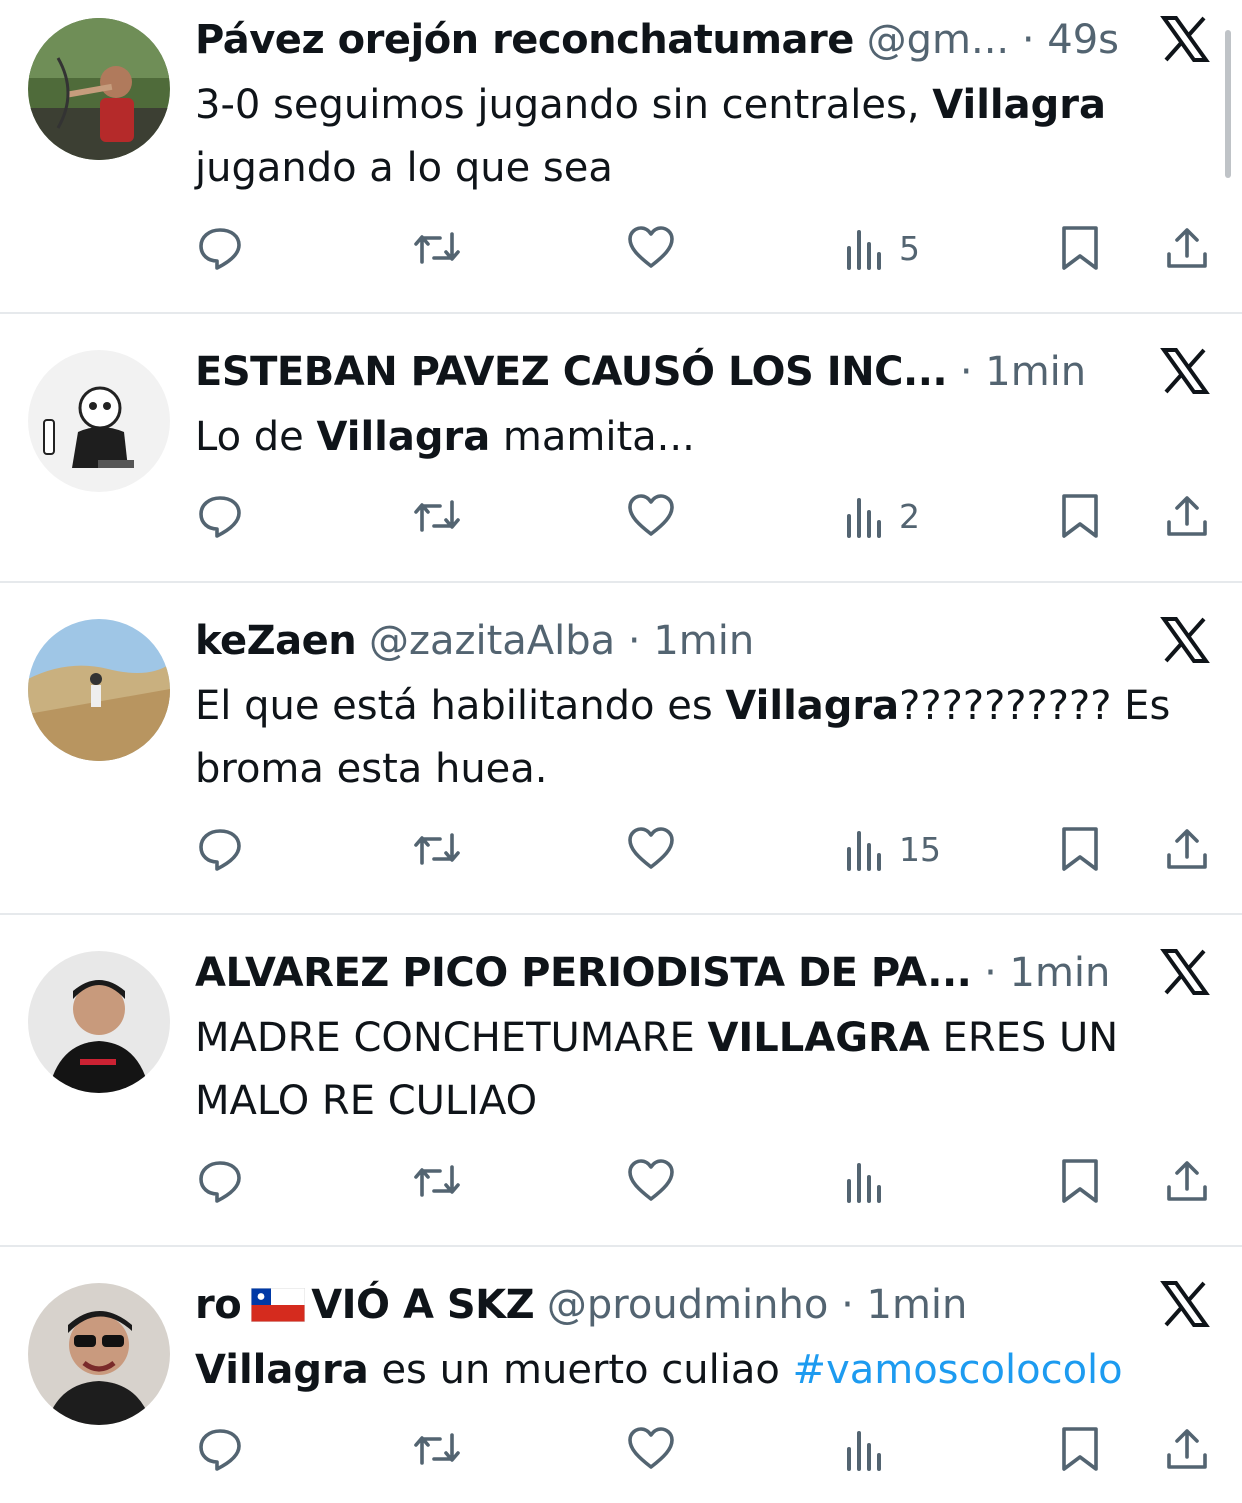 Image resolution: width=1242 pixels, height=1503 pixels. What do you see at coordinates (422, 1305) in the screenshot?
I see `display-name-suffix: VIÓ A SKZ` at bounding box center [422, 1305].